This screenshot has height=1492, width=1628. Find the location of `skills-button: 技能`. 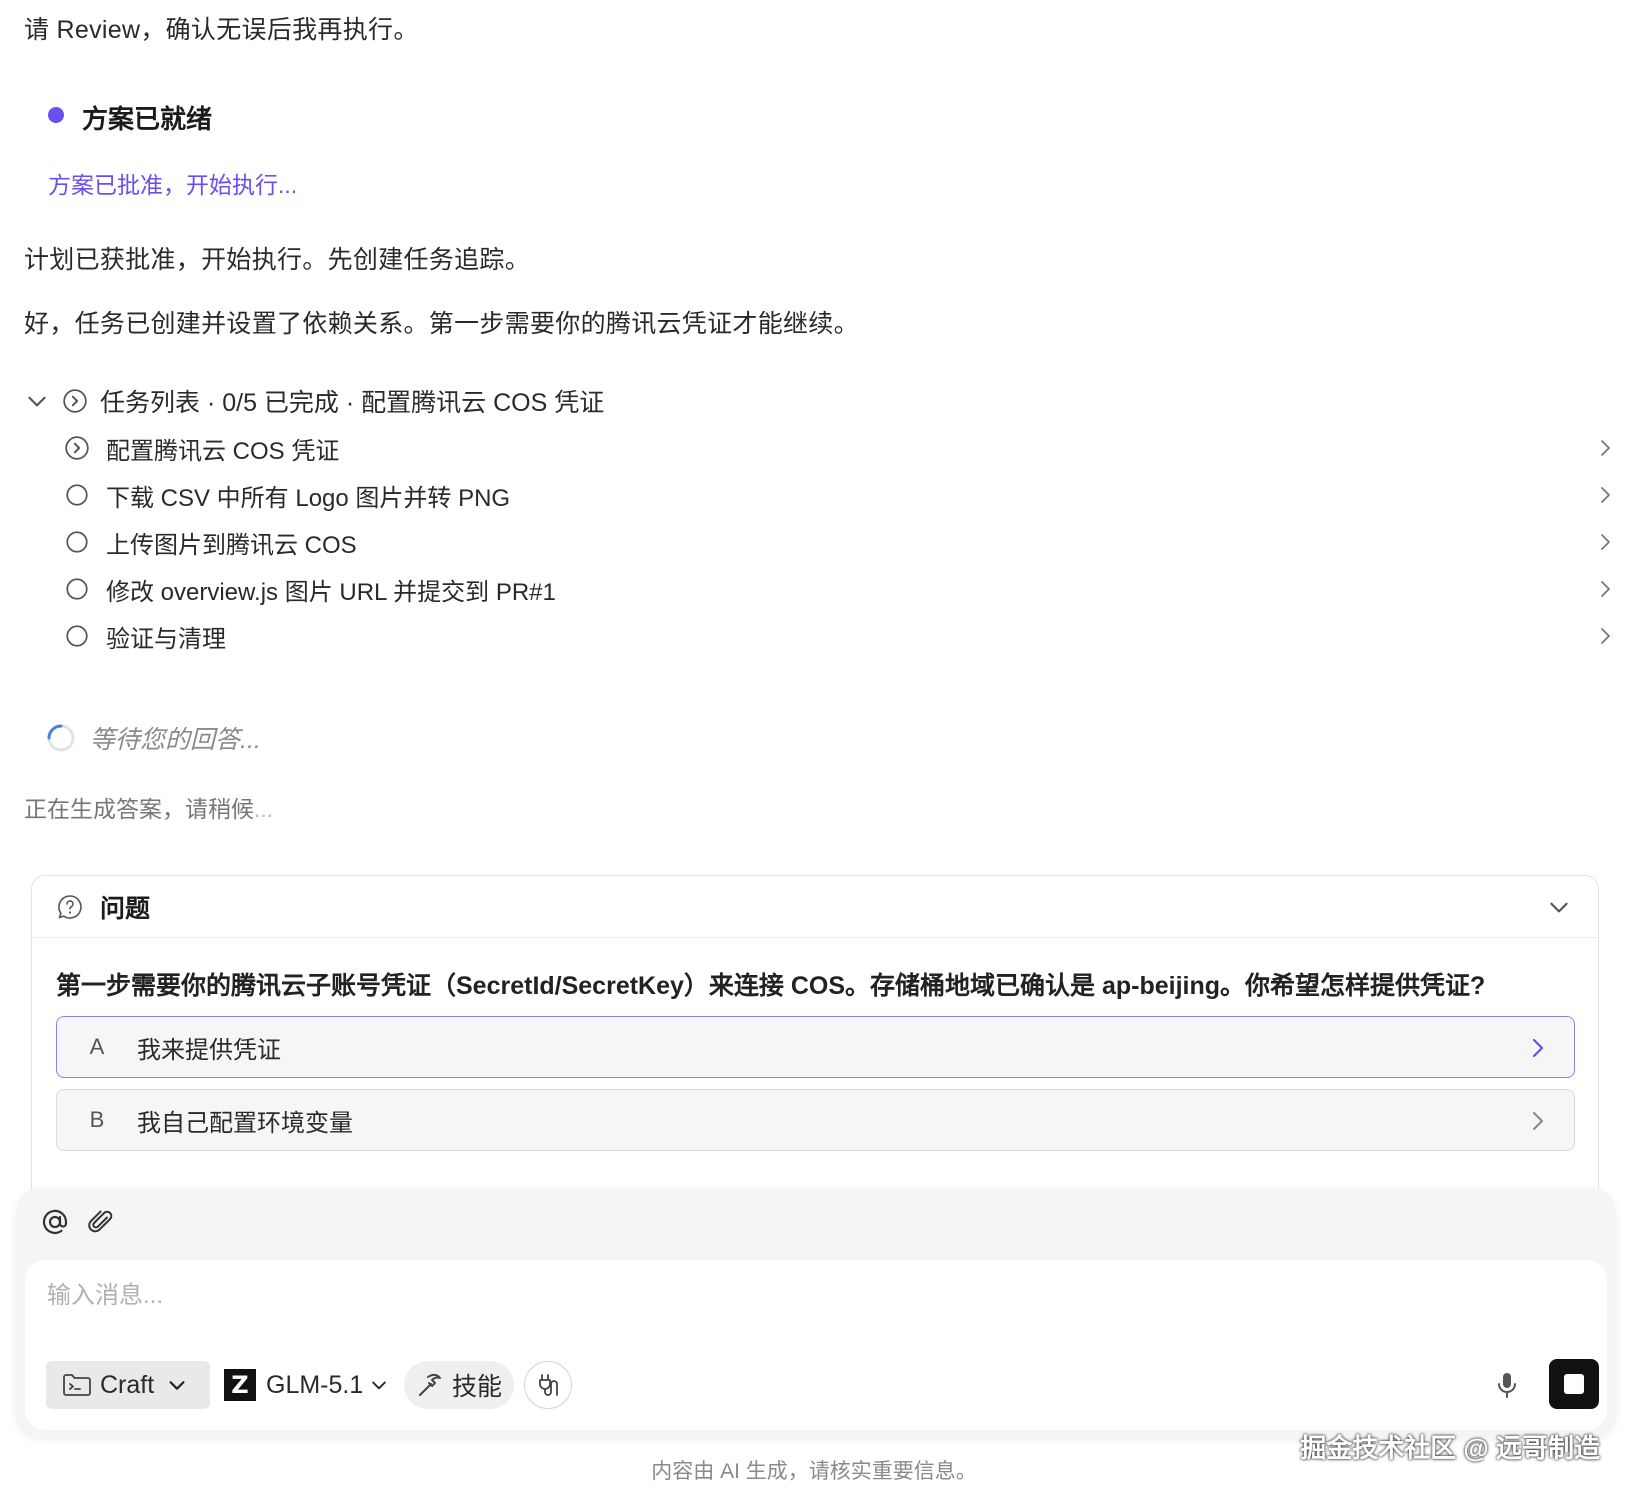

skills-button: 技能 is located at coordinates (459, 1385).